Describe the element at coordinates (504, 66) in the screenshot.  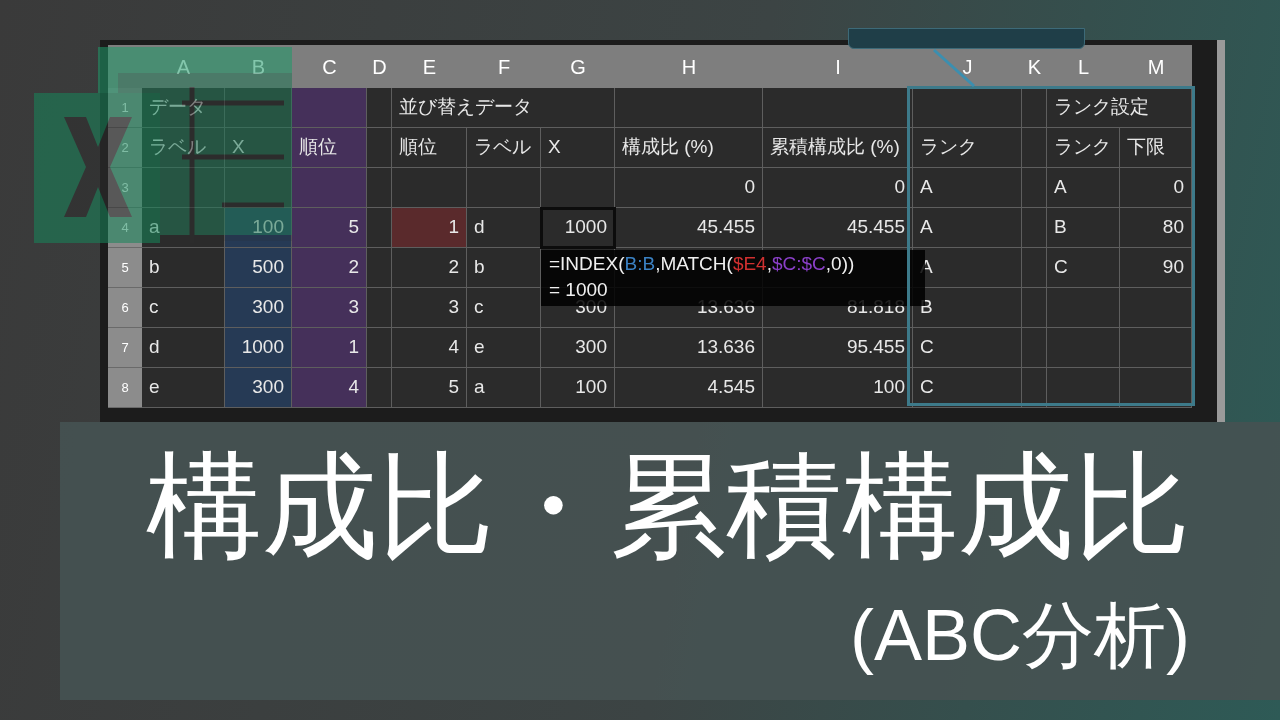
I see `column-header: F` at that location.